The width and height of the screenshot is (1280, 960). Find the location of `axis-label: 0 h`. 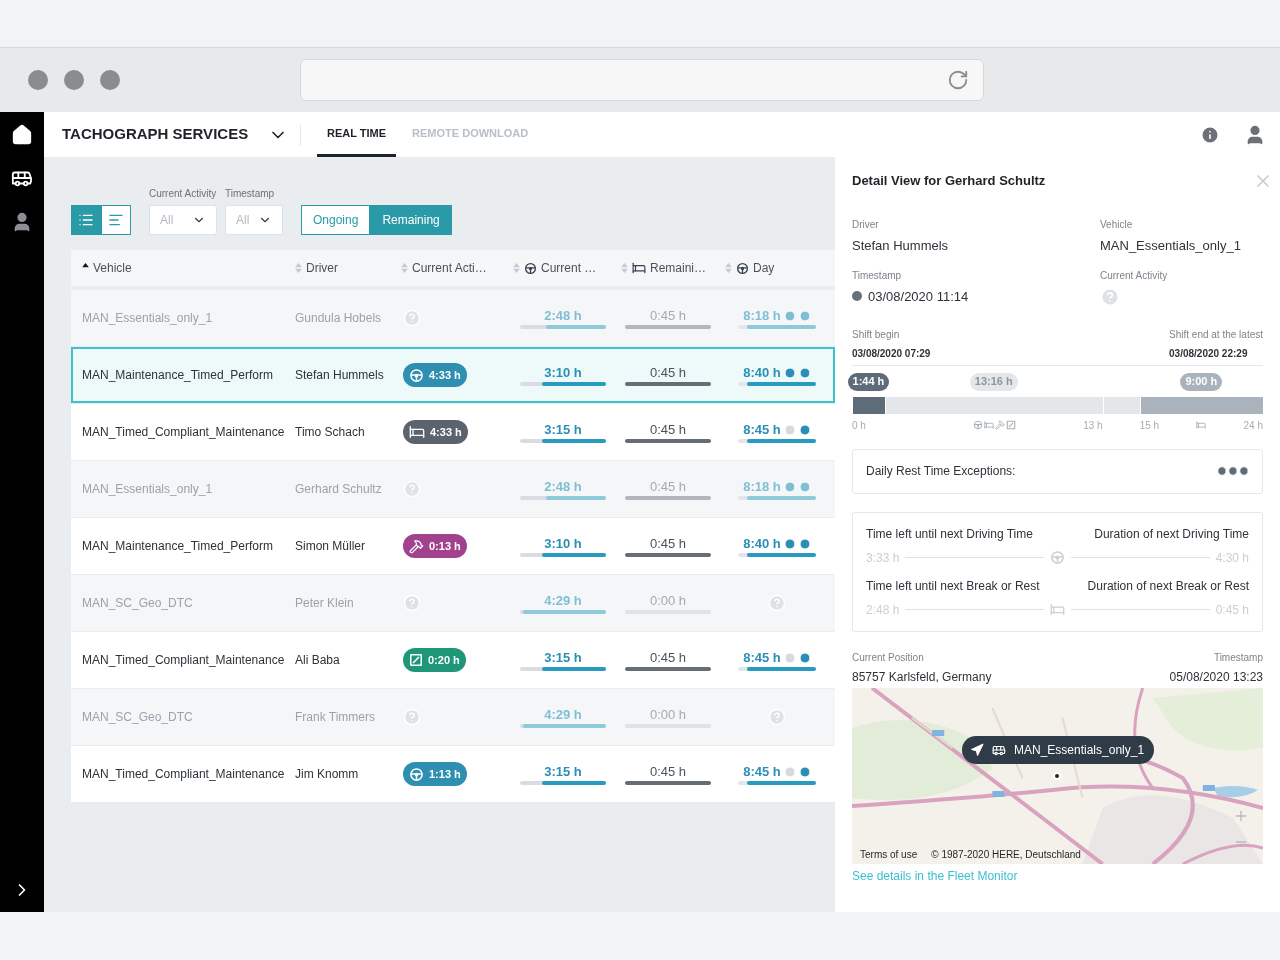

axis-label: 0 h is located at coordinates (859, 425).